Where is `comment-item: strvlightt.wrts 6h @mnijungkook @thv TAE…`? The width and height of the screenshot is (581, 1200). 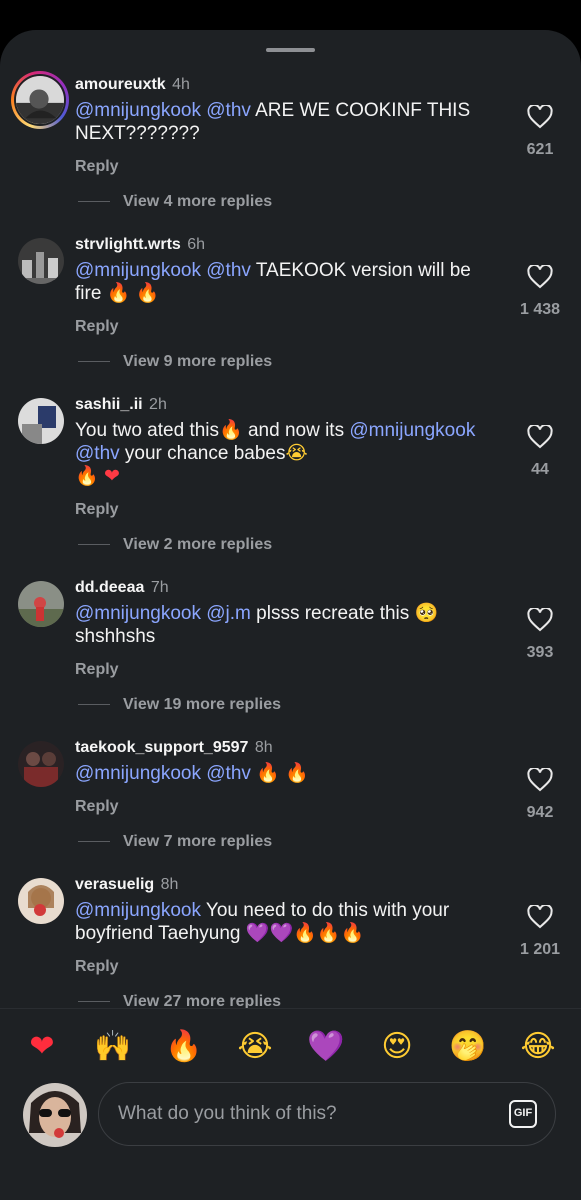 comment-item: strvlightt.wrts 6h @mnijungkook @thv TAE… is located at coordinates (290, 317).